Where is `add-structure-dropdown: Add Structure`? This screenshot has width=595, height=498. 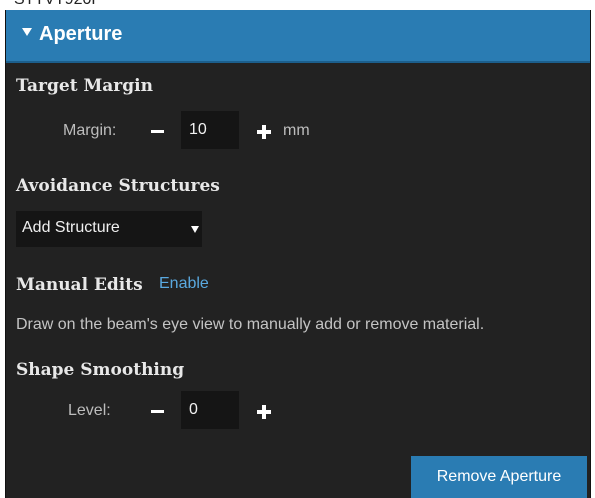
add-structure-dropdown: Add Structure is located at coordinates (109, 229).